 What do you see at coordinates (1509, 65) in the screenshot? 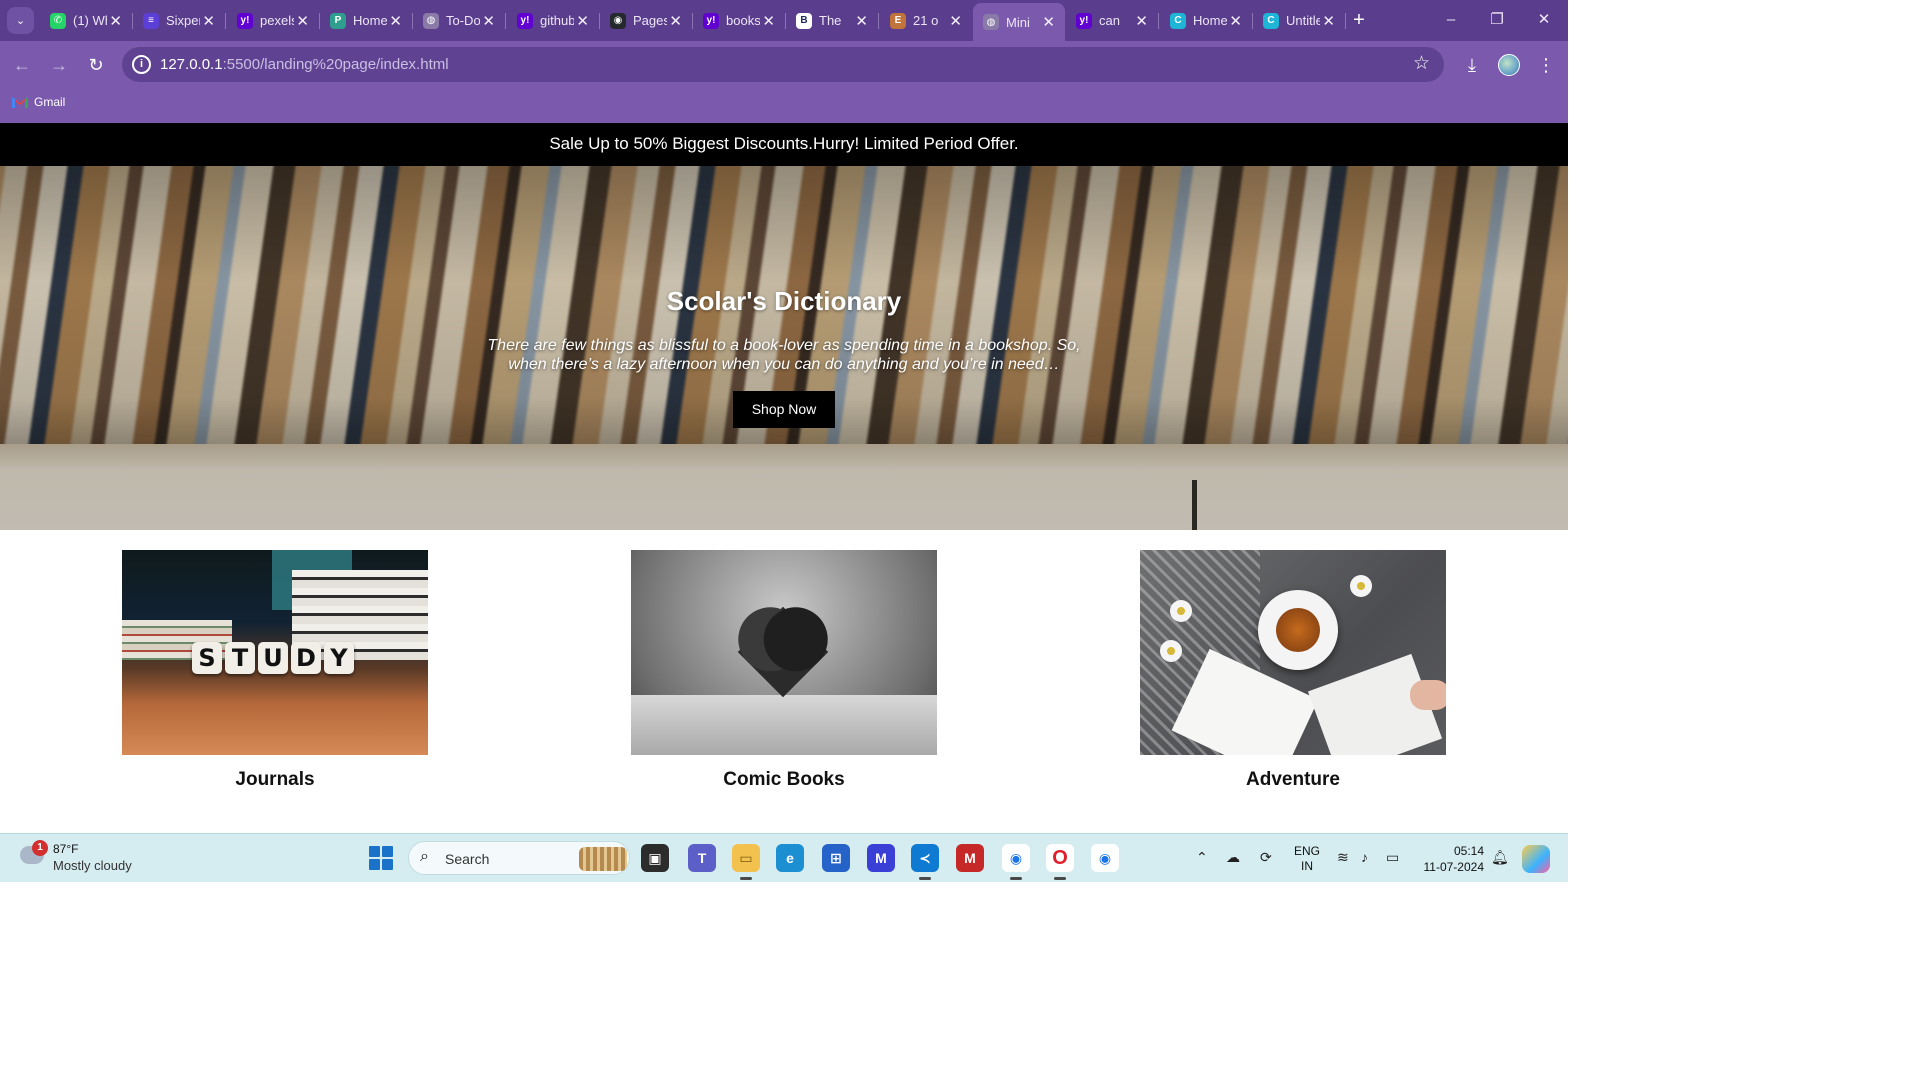
I see `profile-avatar` at bounding box center [1509, 65].